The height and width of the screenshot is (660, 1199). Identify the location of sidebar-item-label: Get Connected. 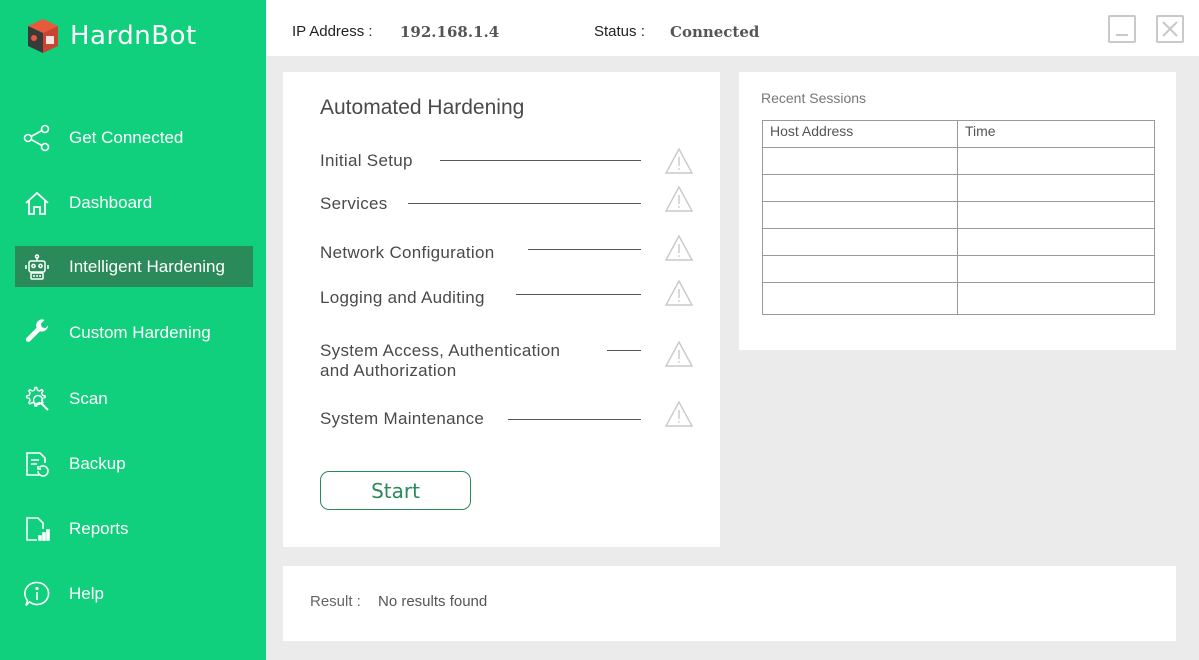
(126, 137).